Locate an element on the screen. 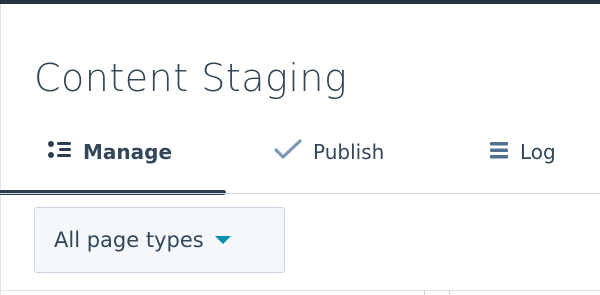 This screenshot has height=295, width=600. menu-icon is located at coordinates (499, 152).